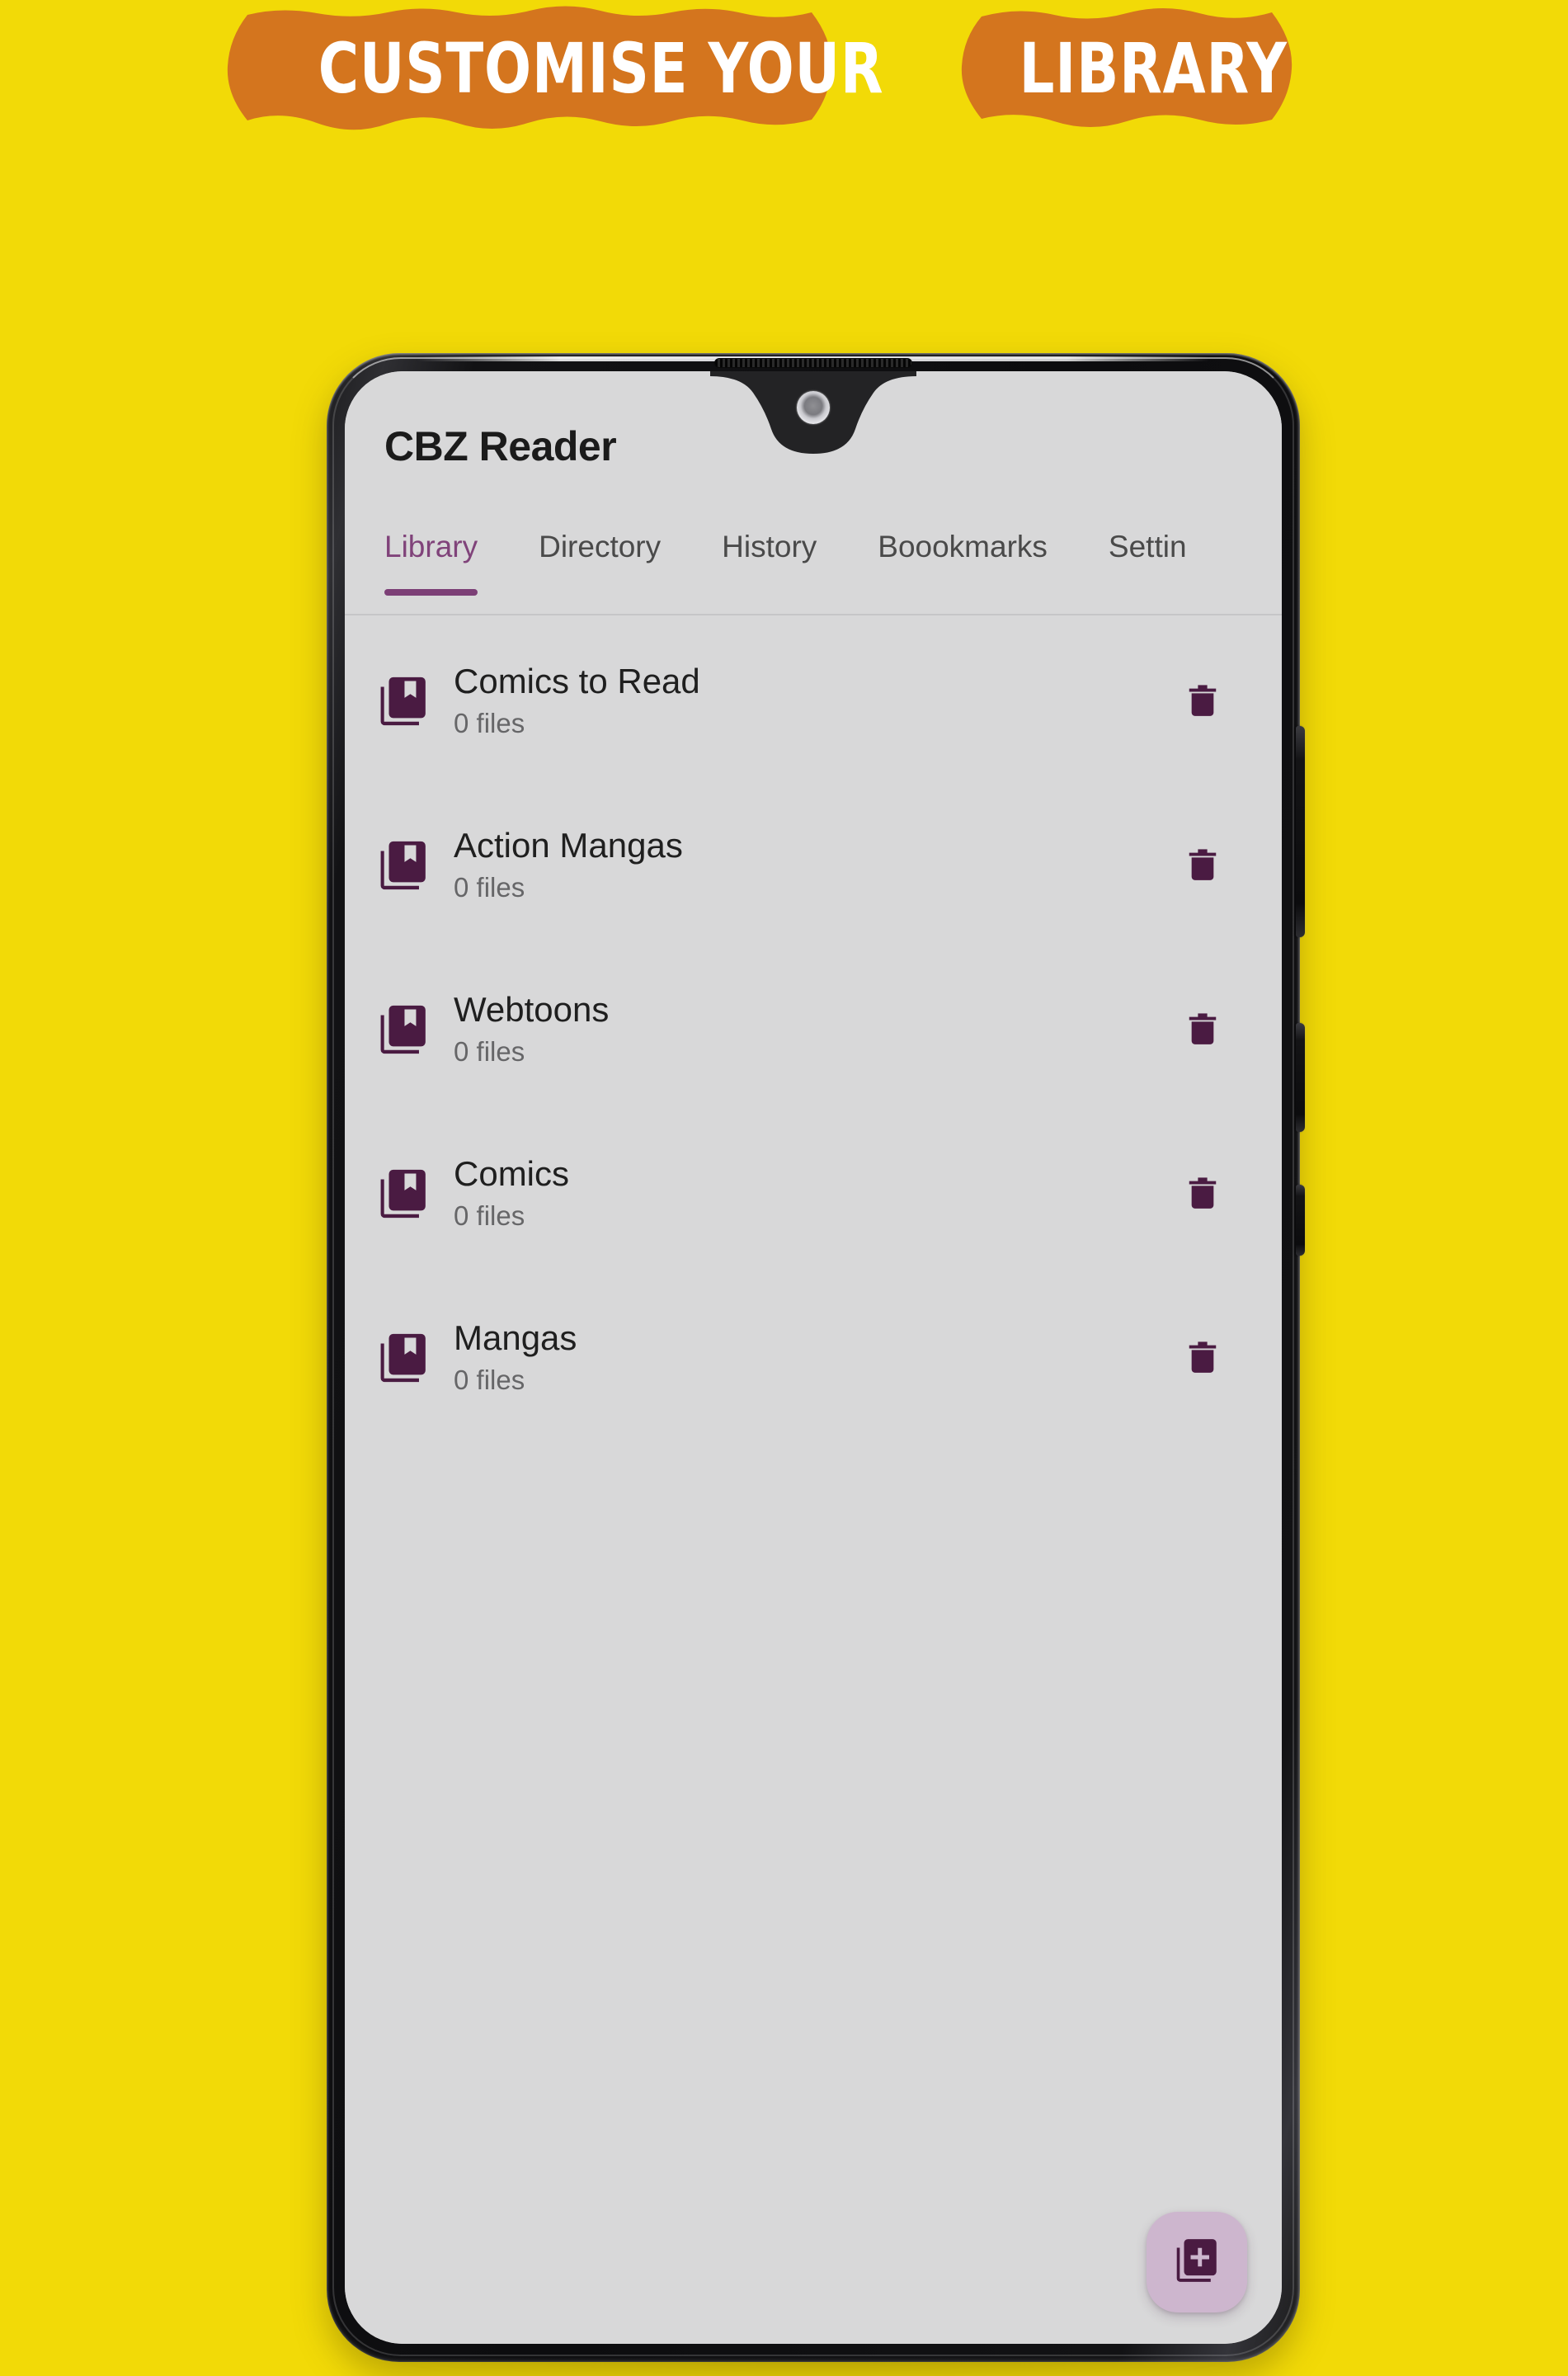 The height and width of the screenshot is (2376, 1568). I want to click on power-button, so click(1300, 1077).